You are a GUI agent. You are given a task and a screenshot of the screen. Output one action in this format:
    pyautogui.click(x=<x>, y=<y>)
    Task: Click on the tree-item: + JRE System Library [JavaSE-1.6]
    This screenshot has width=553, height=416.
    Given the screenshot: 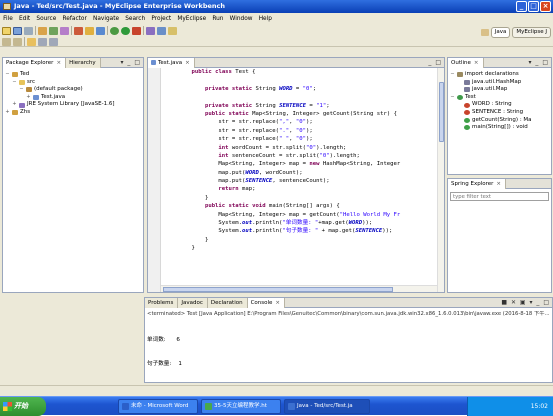 What is the action you would take?
    pyautogui.click(x=73, y=105)
    